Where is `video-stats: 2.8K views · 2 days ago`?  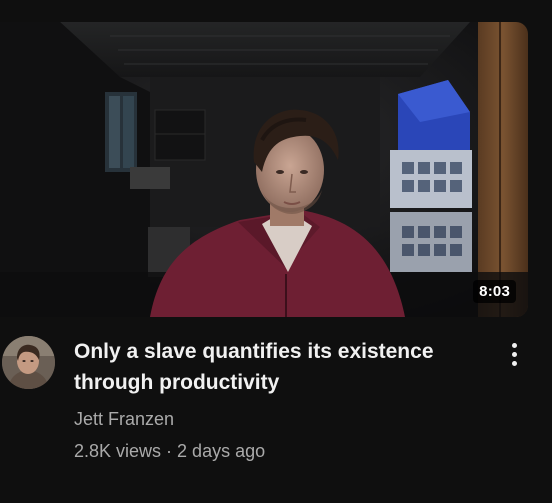 video-stats: 2.8K views · 2 days ago is located at coordinates (279, 451).